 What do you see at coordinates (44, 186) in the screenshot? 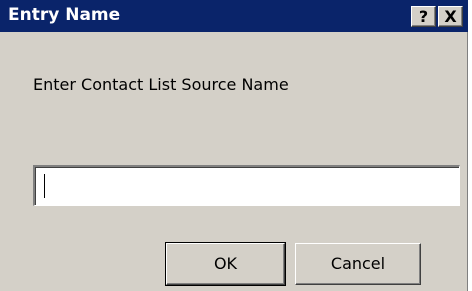
I see `text-caret` at bounding box center [44, 186].